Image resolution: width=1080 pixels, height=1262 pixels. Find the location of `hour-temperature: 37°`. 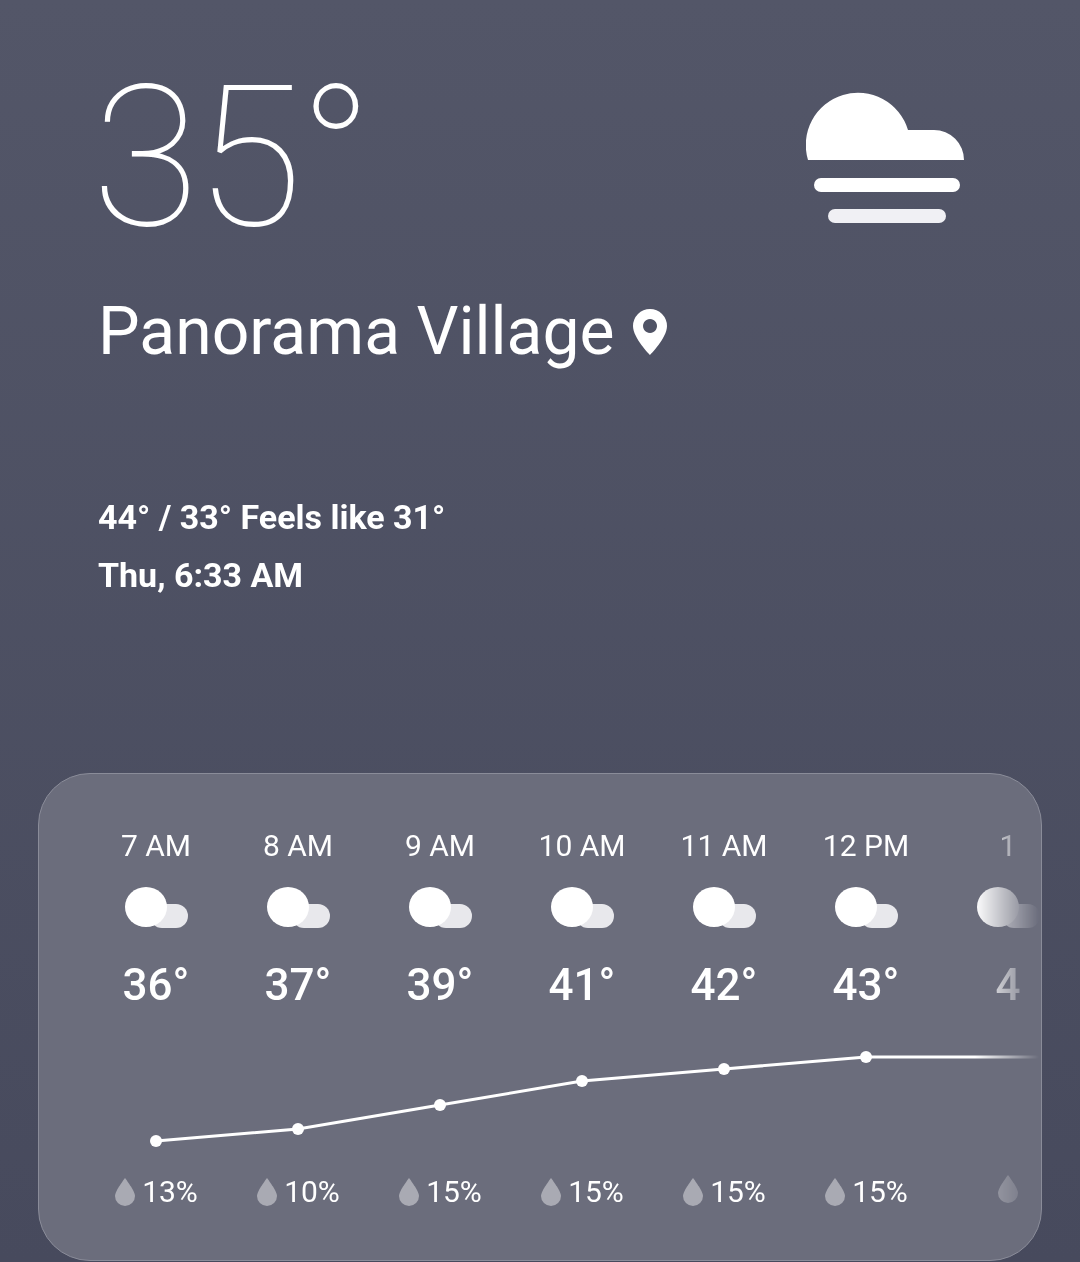

hour-temperature: 37° is located at coordinates (298, 985).